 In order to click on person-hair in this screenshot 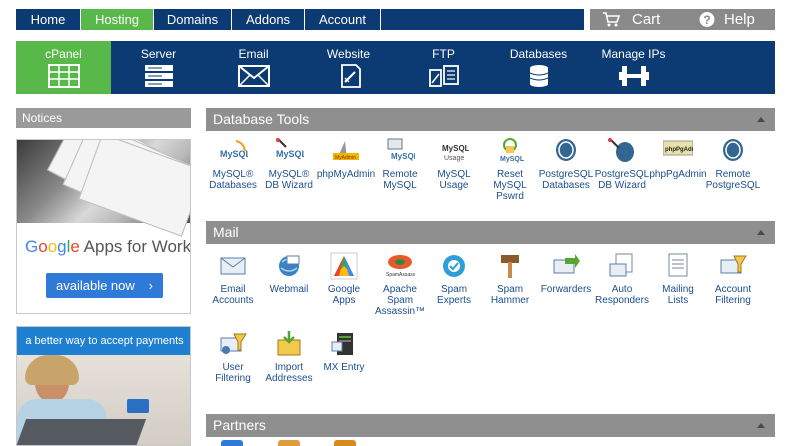, I will do `click(52, 370)`.